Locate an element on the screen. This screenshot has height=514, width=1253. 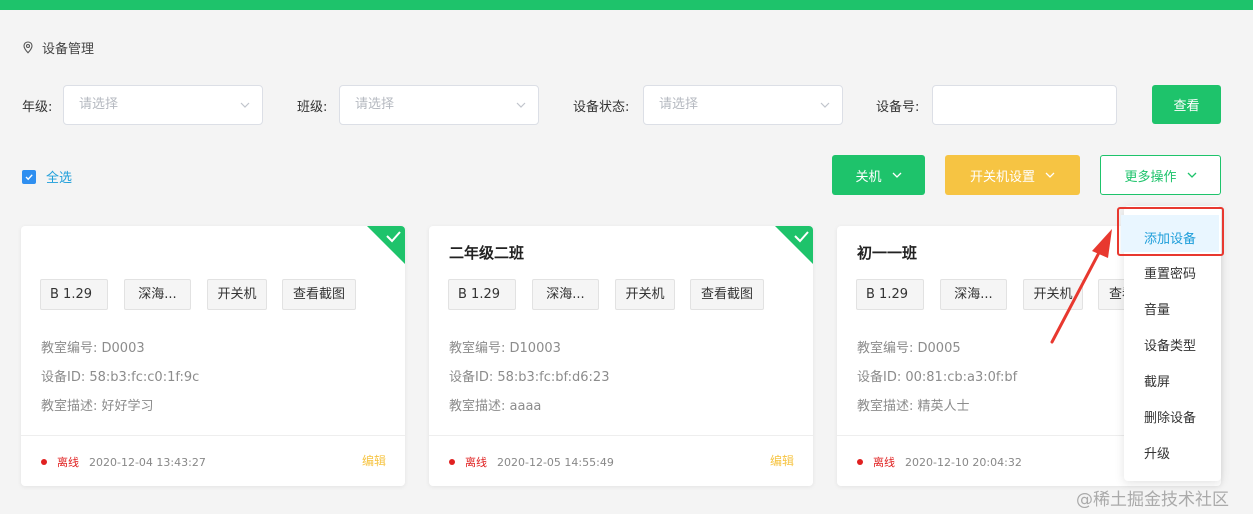
grade-placeholder: 请选择 is located at coordinates (99, 104).